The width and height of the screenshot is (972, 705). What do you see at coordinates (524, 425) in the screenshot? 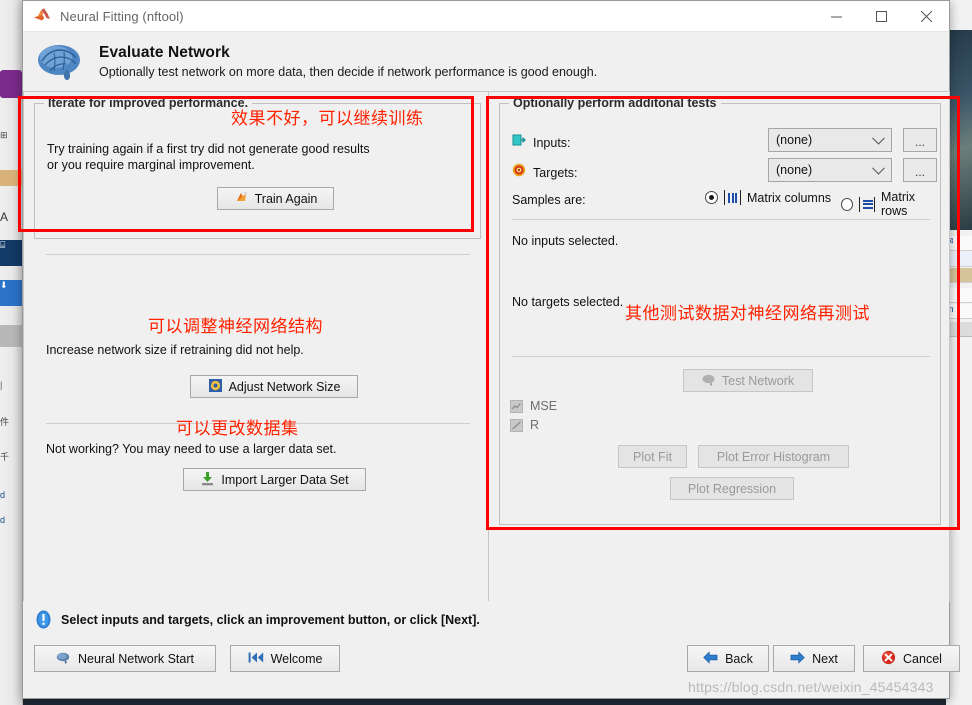
I see `r-row: R` at bounding box center [524, 425].